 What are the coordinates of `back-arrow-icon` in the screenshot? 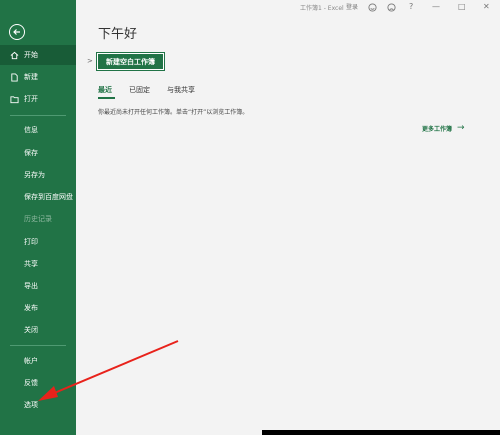 It's located at (16, 32).